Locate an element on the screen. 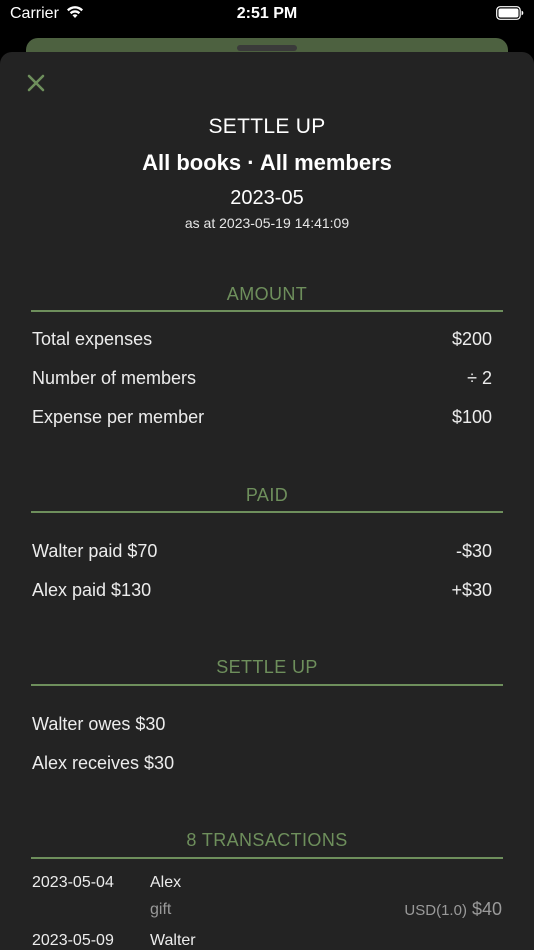 Image resolution: width=534 pixels, height=950 pixels. expense-per-member-label: Expense per member is located at coordinates (118, 417).